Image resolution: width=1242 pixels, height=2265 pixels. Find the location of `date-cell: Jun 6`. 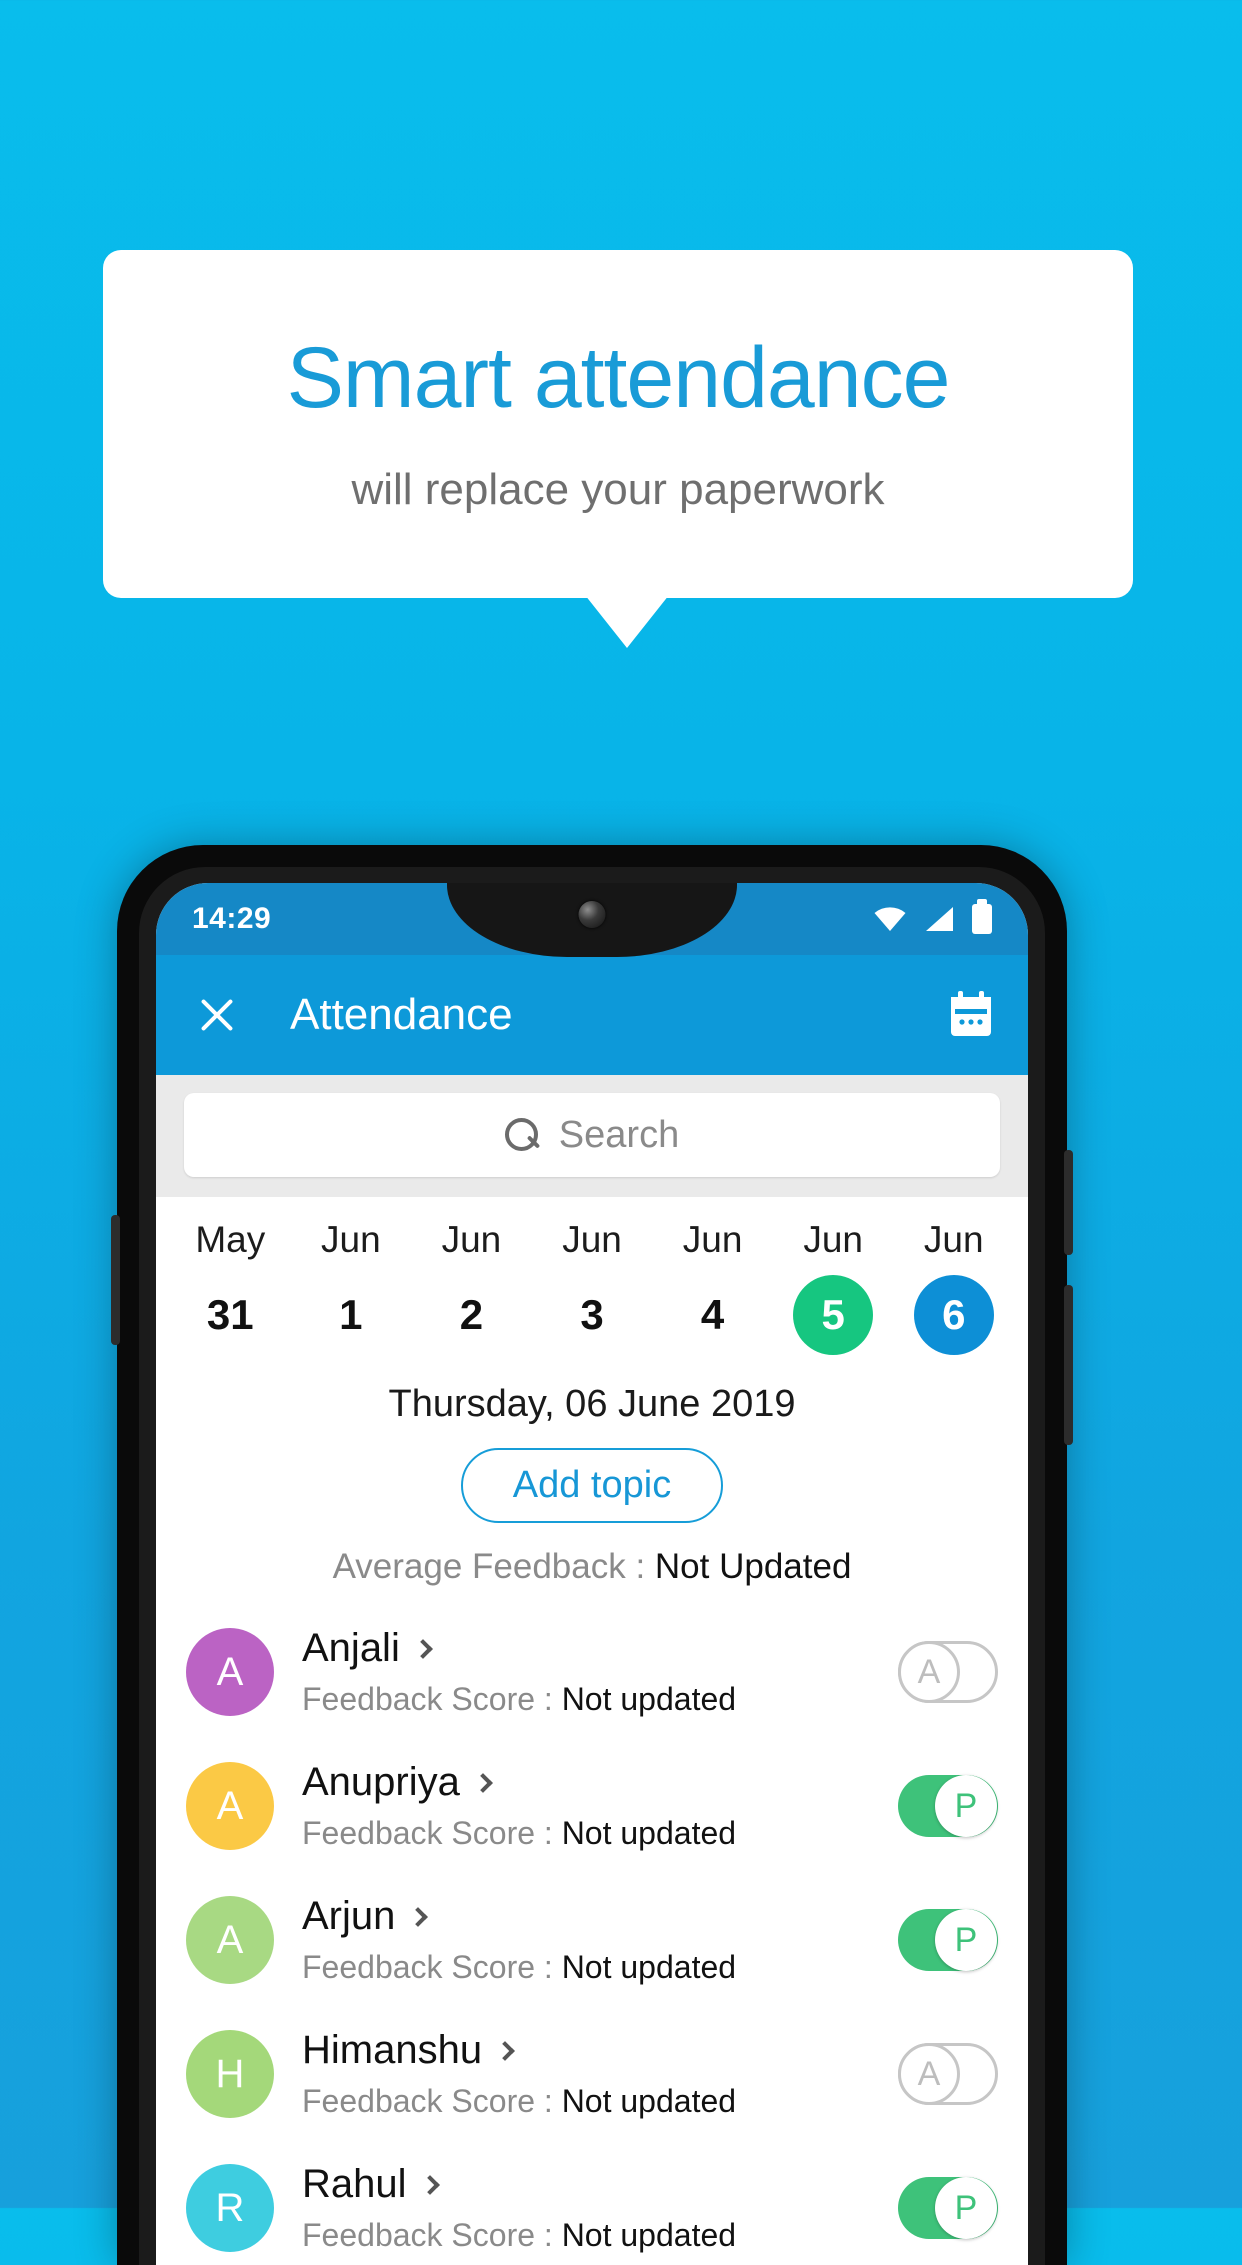

date-cell: Jun 6 is located at coordinates (953, 1287).